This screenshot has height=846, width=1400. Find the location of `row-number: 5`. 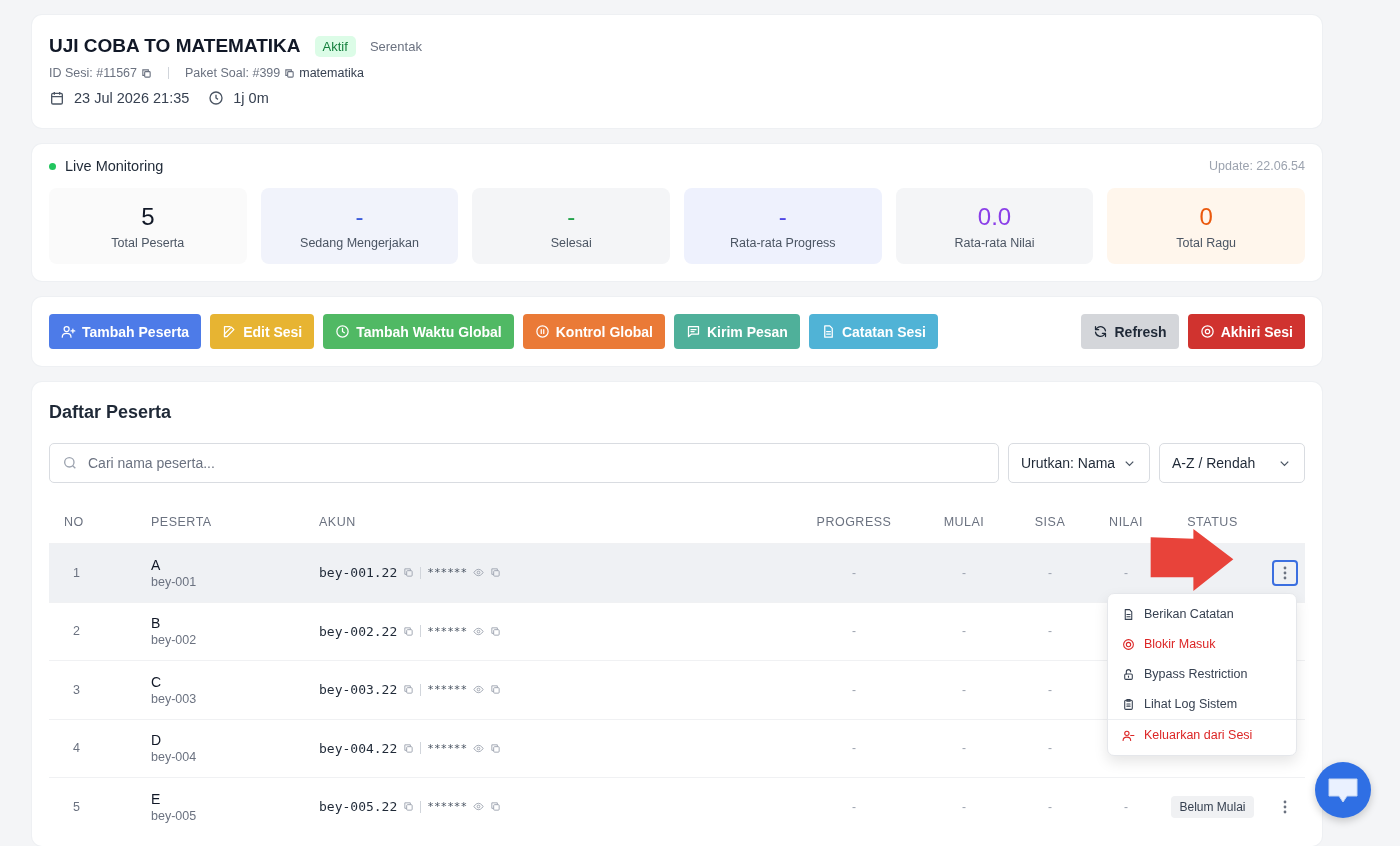

row-number: 5 is located at coordinates (76, 806).